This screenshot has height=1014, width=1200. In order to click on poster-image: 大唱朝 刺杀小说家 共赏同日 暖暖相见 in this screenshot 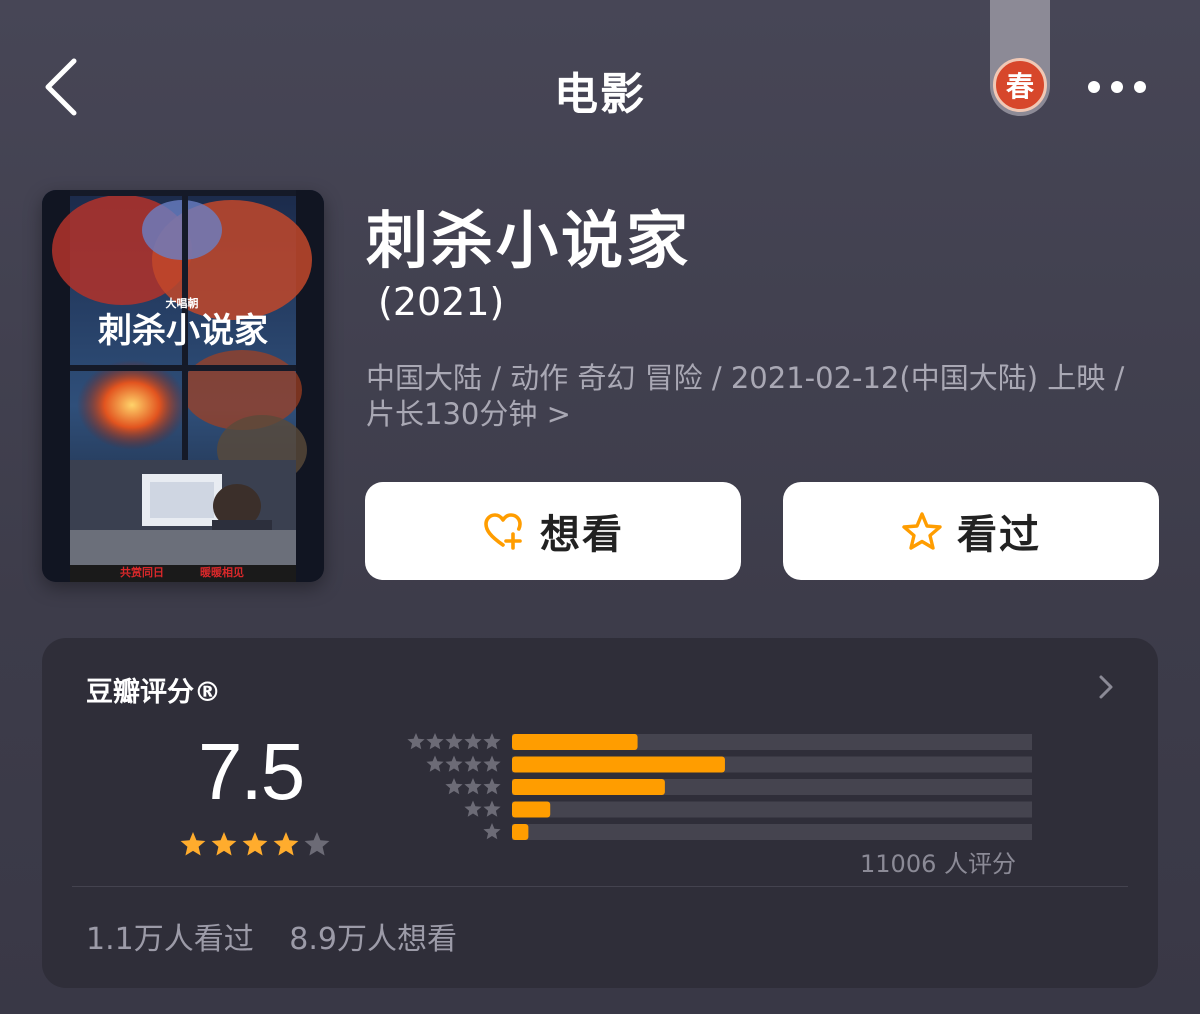, I will do `click(183, 386)`.